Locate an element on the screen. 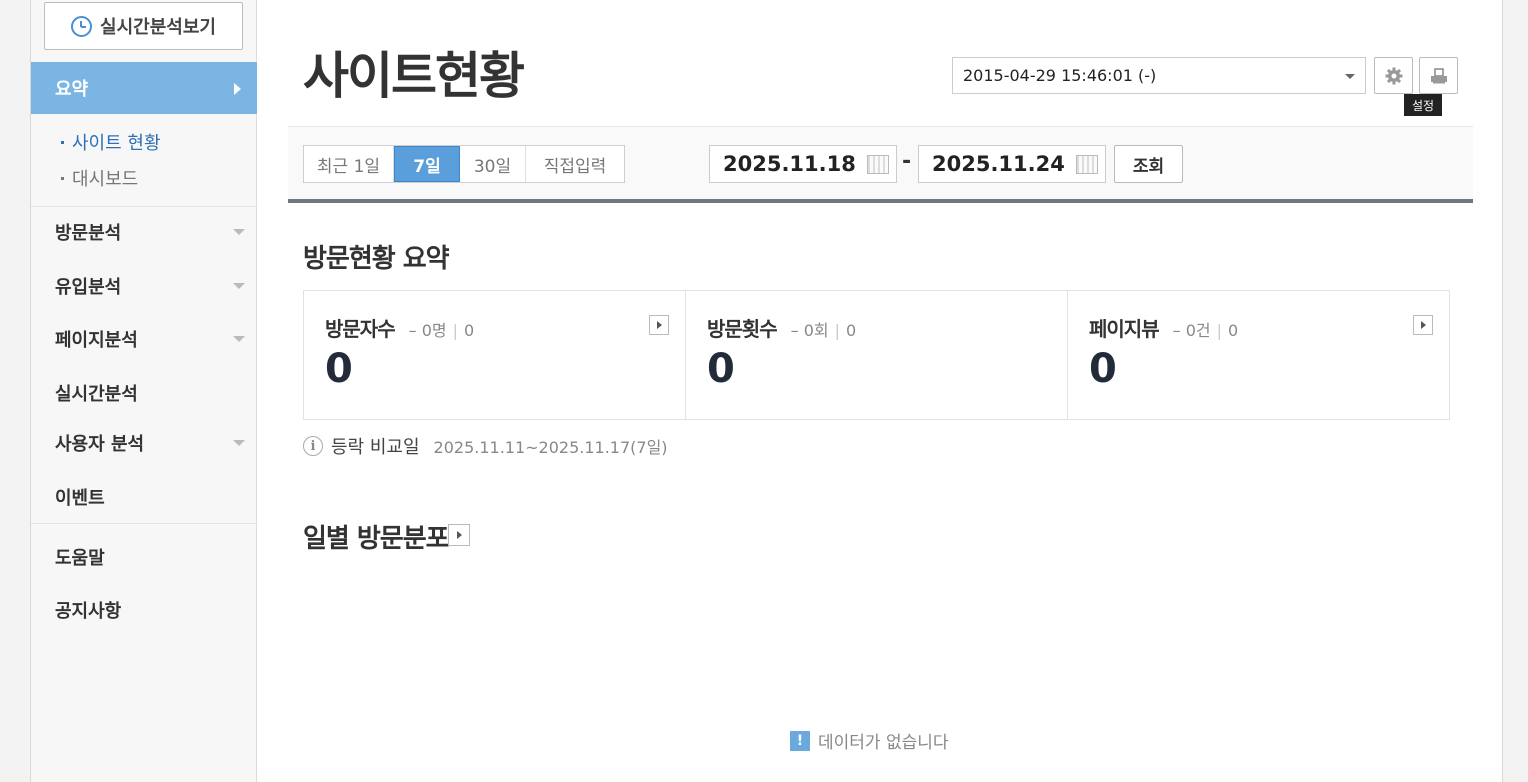 The image size is (1528, 782). stat-label: 방문자수 is located at coordinates (360, 329).